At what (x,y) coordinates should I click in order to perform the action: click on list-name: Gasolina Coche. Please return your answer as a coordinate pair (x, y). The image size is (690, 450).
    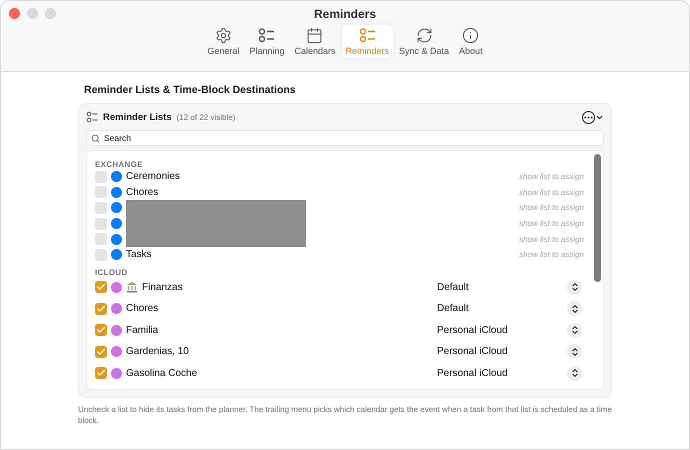
    Looking at the image, I should click on (162, 373).